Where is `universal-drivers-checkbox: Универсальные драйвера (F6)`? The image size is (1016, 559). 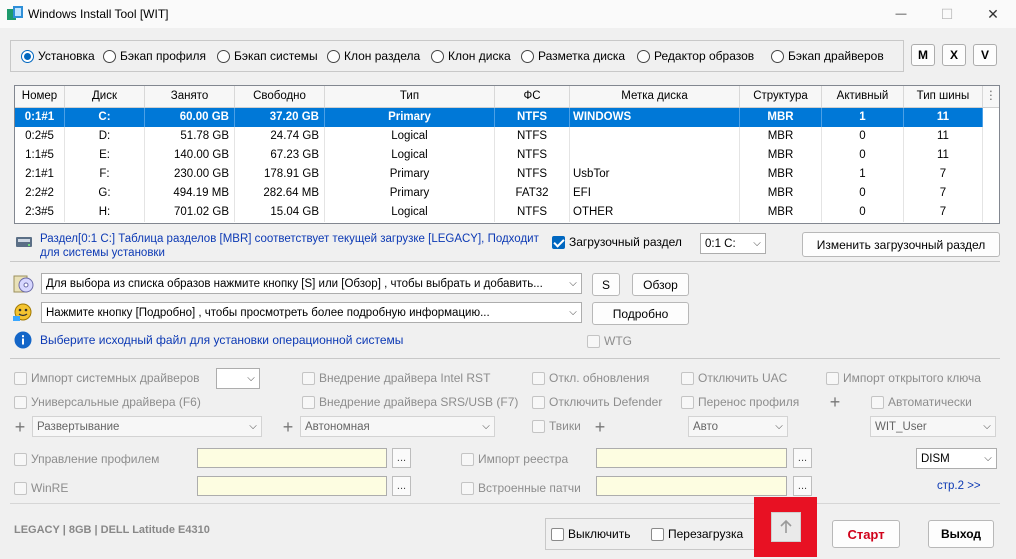 universal-drivers-checkbox: Универсальные драйвера (F6) is located at coordinates (107, 402).